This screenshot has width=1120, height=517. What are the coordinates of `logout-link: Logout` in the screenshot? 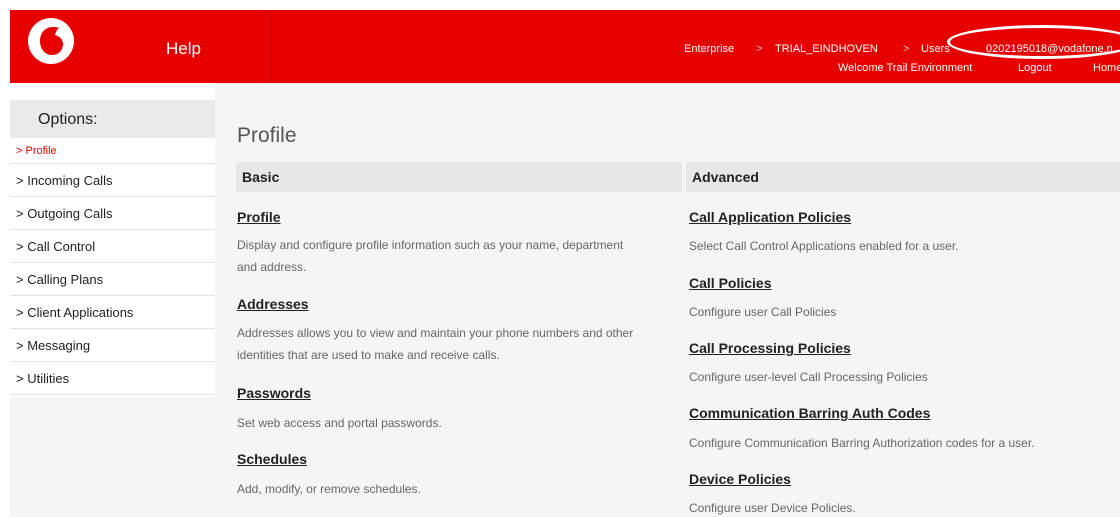 It's located at (1035, 68).